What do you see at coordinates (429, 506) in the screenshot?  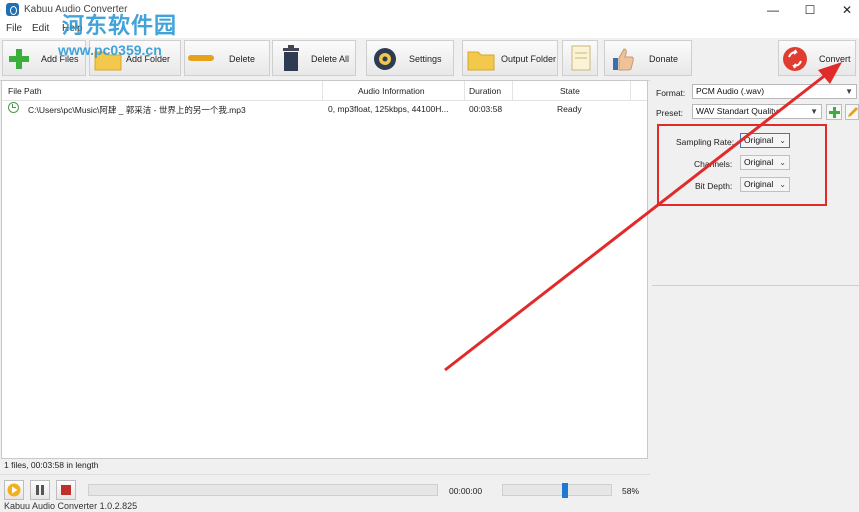 I see `footer-bar: Kabuu Audio Converter 1.0.2.825` at bounding box center [429, 506].